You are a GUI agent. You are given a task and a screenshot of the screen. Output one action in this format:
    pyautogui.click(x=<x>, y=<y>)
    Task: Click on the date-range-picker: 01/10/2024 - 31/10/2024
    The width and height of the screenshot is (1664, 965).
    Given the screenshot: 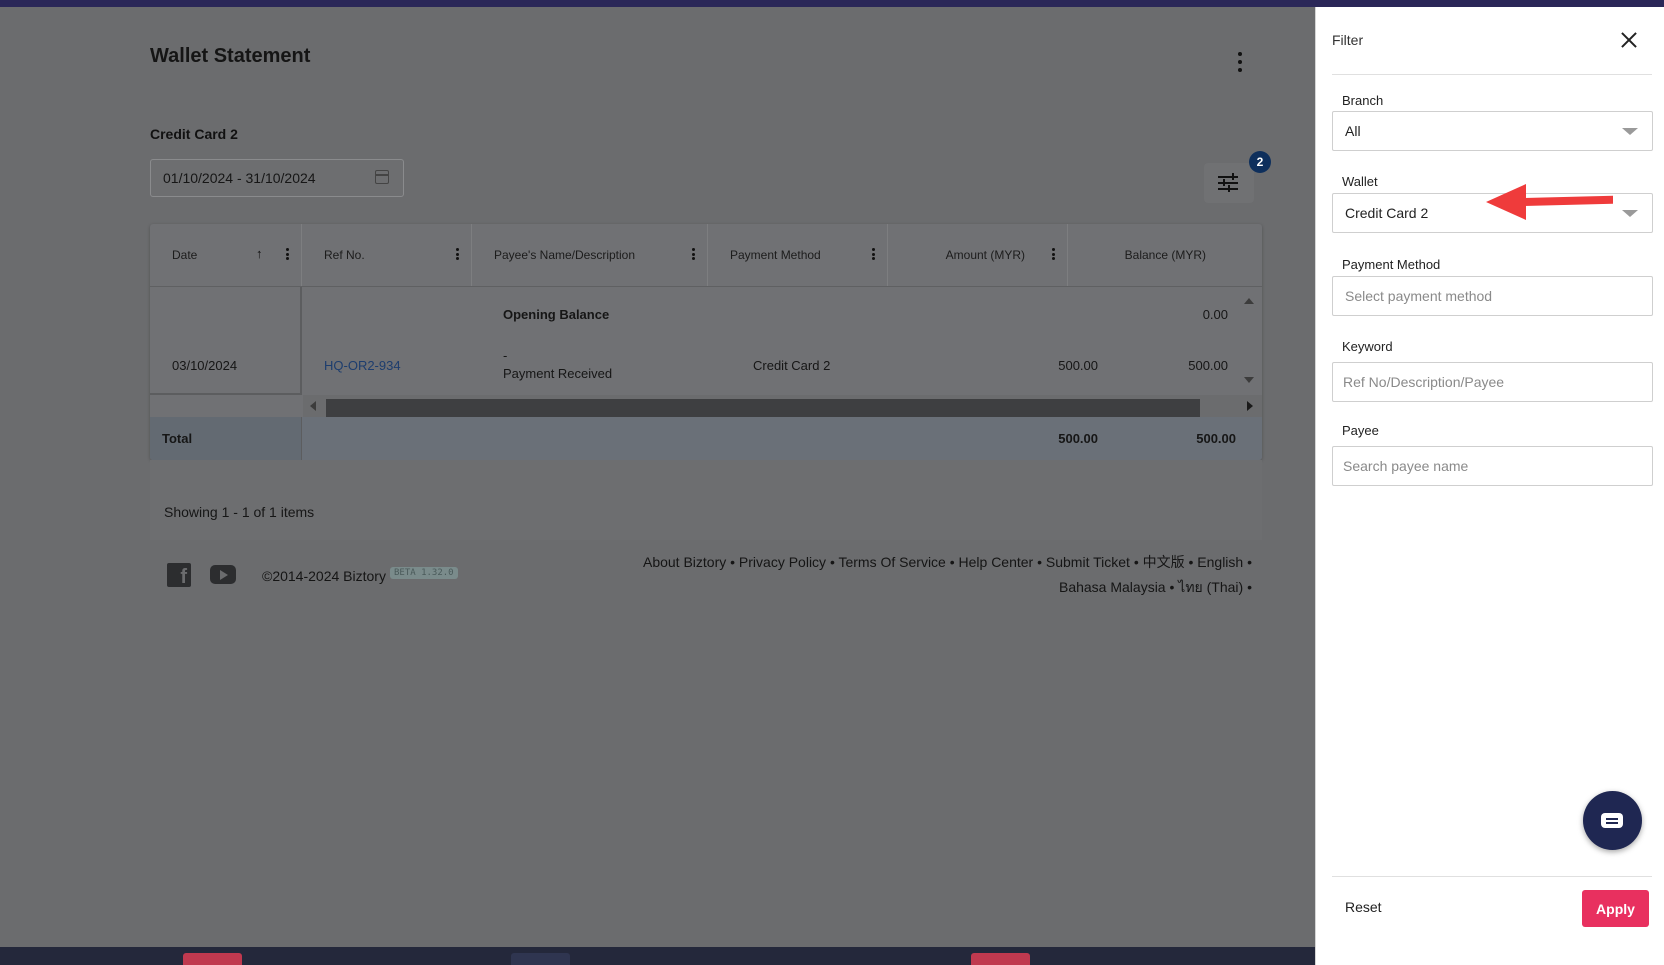 What is the action you would take?
    pyautogui.click(x=277, y=178)
    